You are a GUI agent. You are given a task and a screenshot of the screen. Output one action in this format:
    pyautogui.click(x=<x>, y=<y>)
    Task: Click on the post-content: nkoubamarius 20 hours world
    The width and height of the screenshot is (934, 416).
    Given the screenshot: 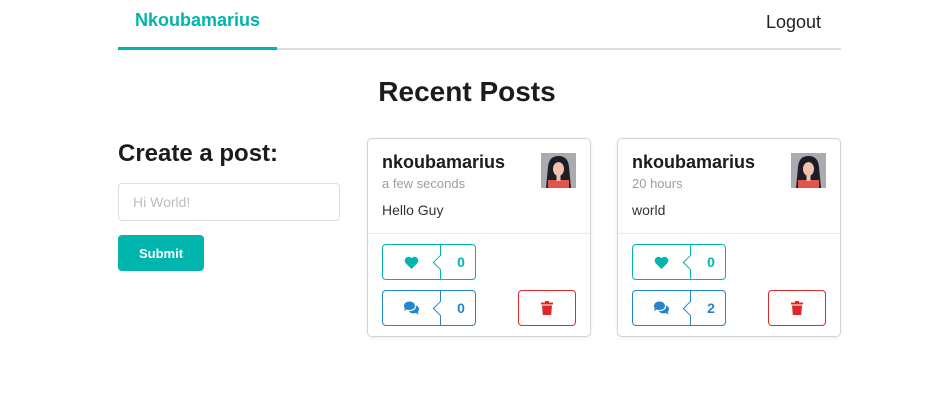 What is the action you would take?
    pyautogui.click(x=729, y=186)
    